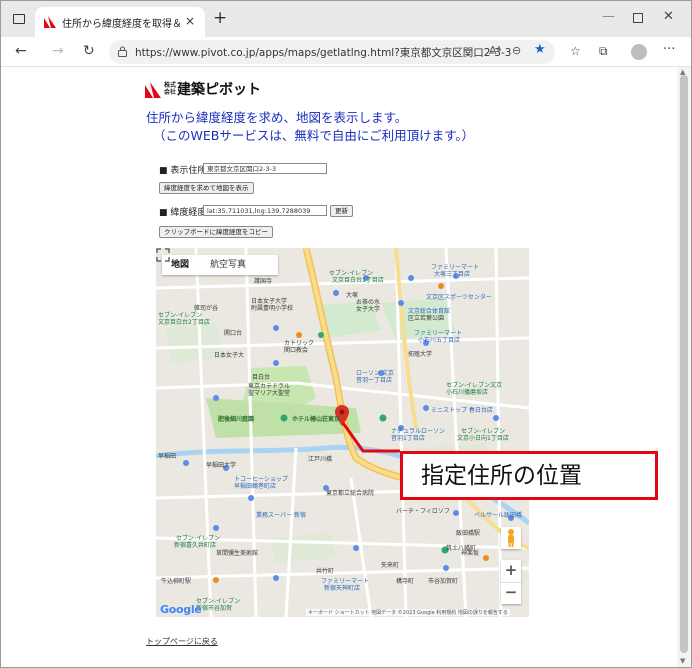 This screenshot has width=692, height=668. I want to click on fullscreen-icon, so click(163, 255).